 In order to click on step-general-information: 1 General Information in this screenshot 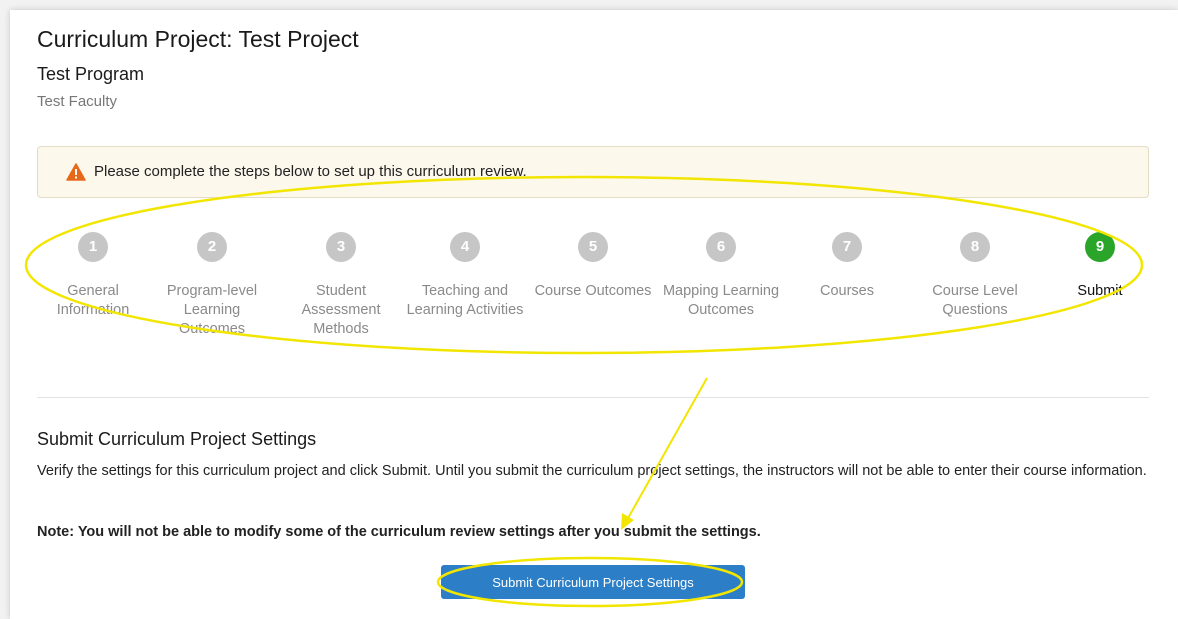, I will do `click(93, 276)`.